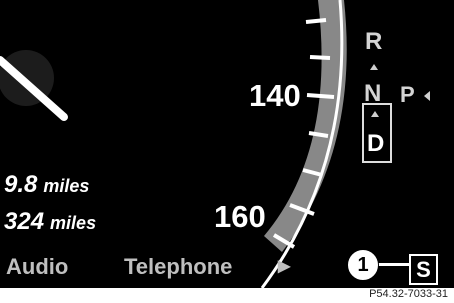  I want to click on figure-caption: P54.32-7033-31, so click(408, 294).